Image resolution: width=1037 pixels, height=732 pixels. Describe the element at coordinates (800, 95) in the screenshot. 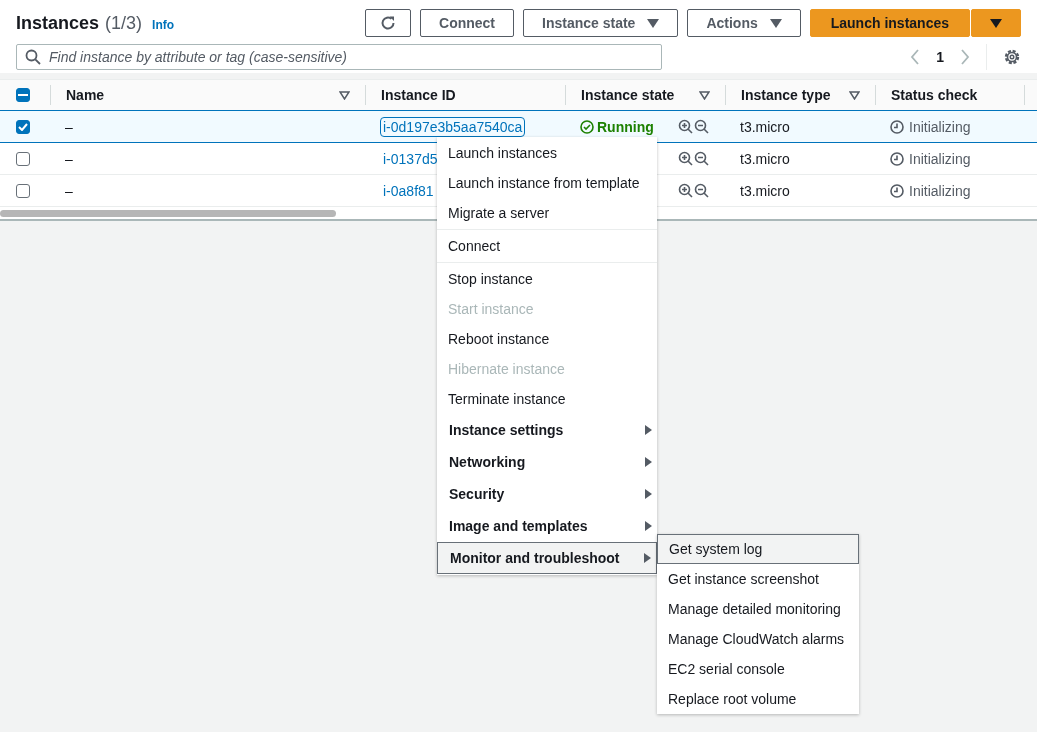

I see `column-header: Instance type` at that location.